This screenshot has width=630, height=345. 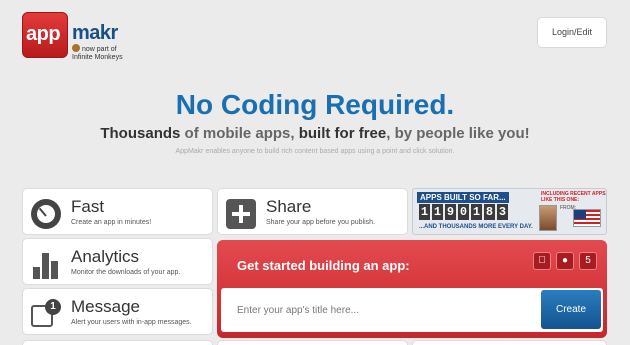 What do you see at coordinates (131, 322) in the screenshot?
I see `feature-desc: Alert your users with in-app messages.` at bounding box center [131, 322].